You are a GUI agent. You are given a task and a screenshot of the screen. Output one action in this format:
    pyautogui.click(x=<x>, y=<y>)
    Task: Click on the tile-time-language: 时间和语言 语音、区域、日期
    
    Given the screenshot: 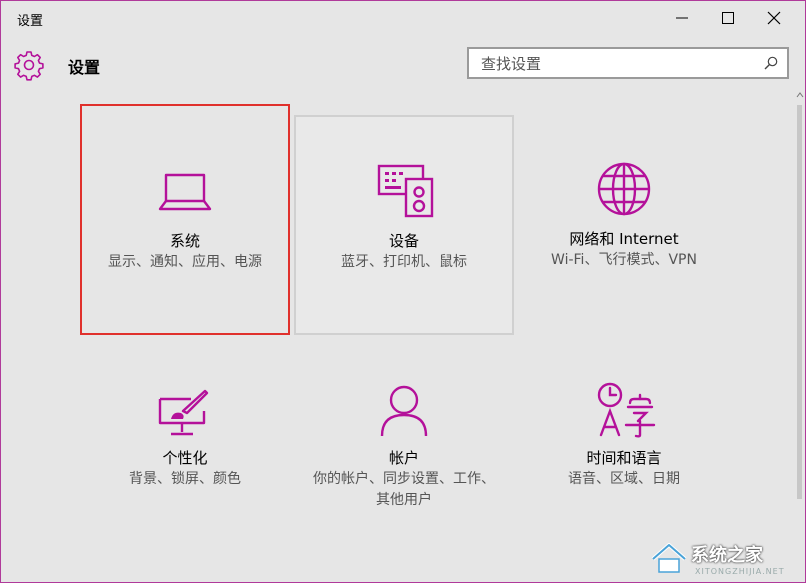 What is the action you would take?
    pyautogui.click(x=624, y=437)
    